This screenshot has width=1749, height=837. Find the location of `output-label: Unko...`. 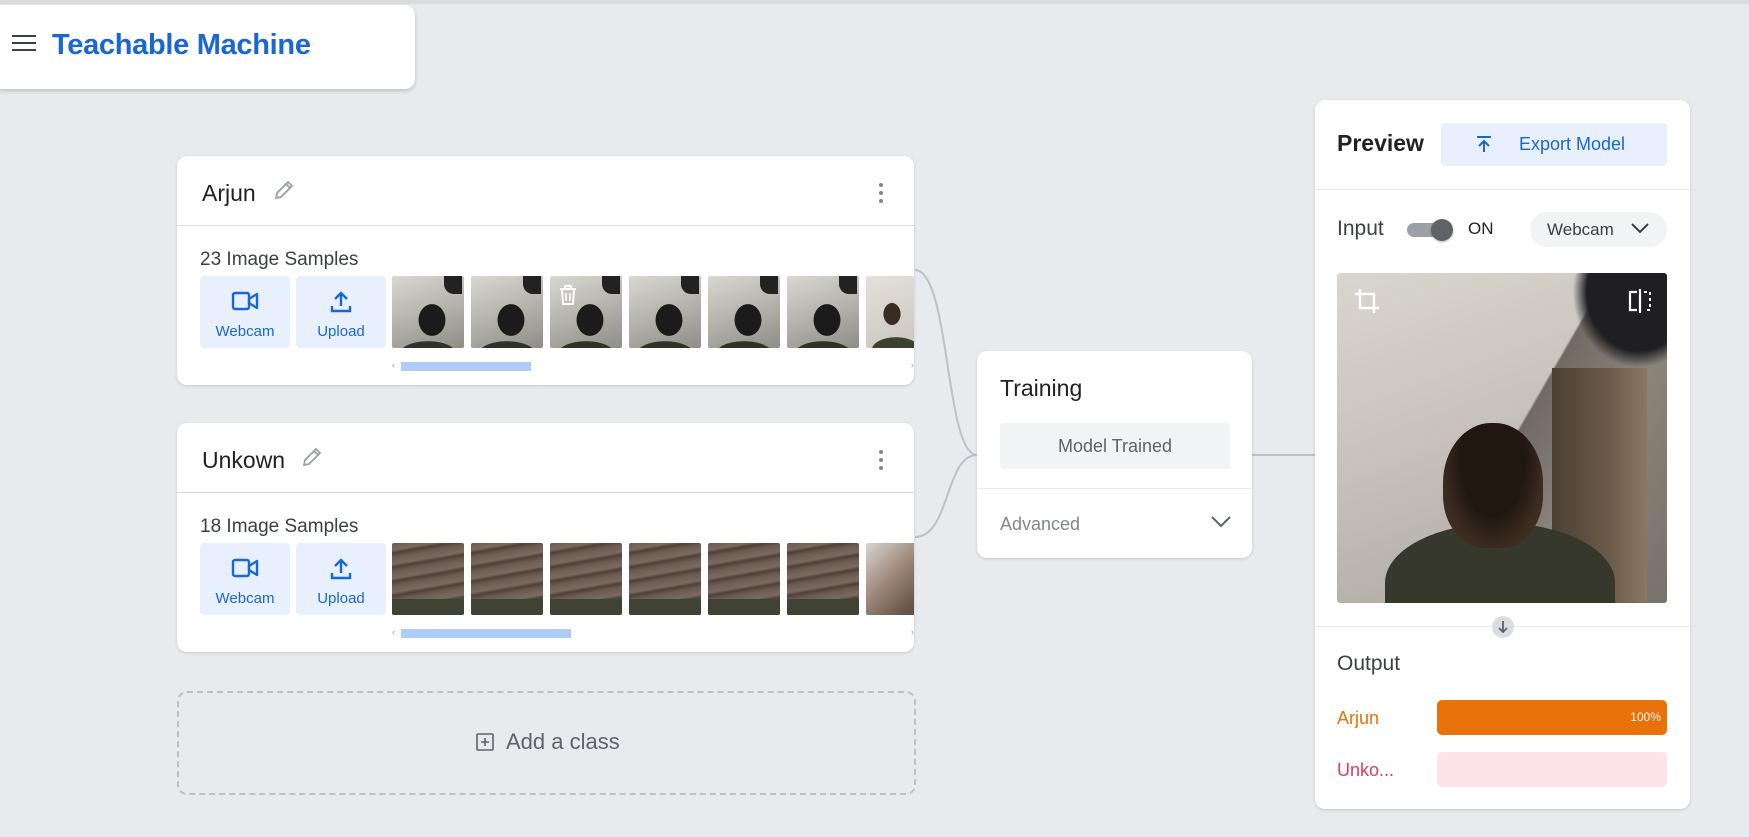

output-label: Unko... is located at coordinates (1366, 770).